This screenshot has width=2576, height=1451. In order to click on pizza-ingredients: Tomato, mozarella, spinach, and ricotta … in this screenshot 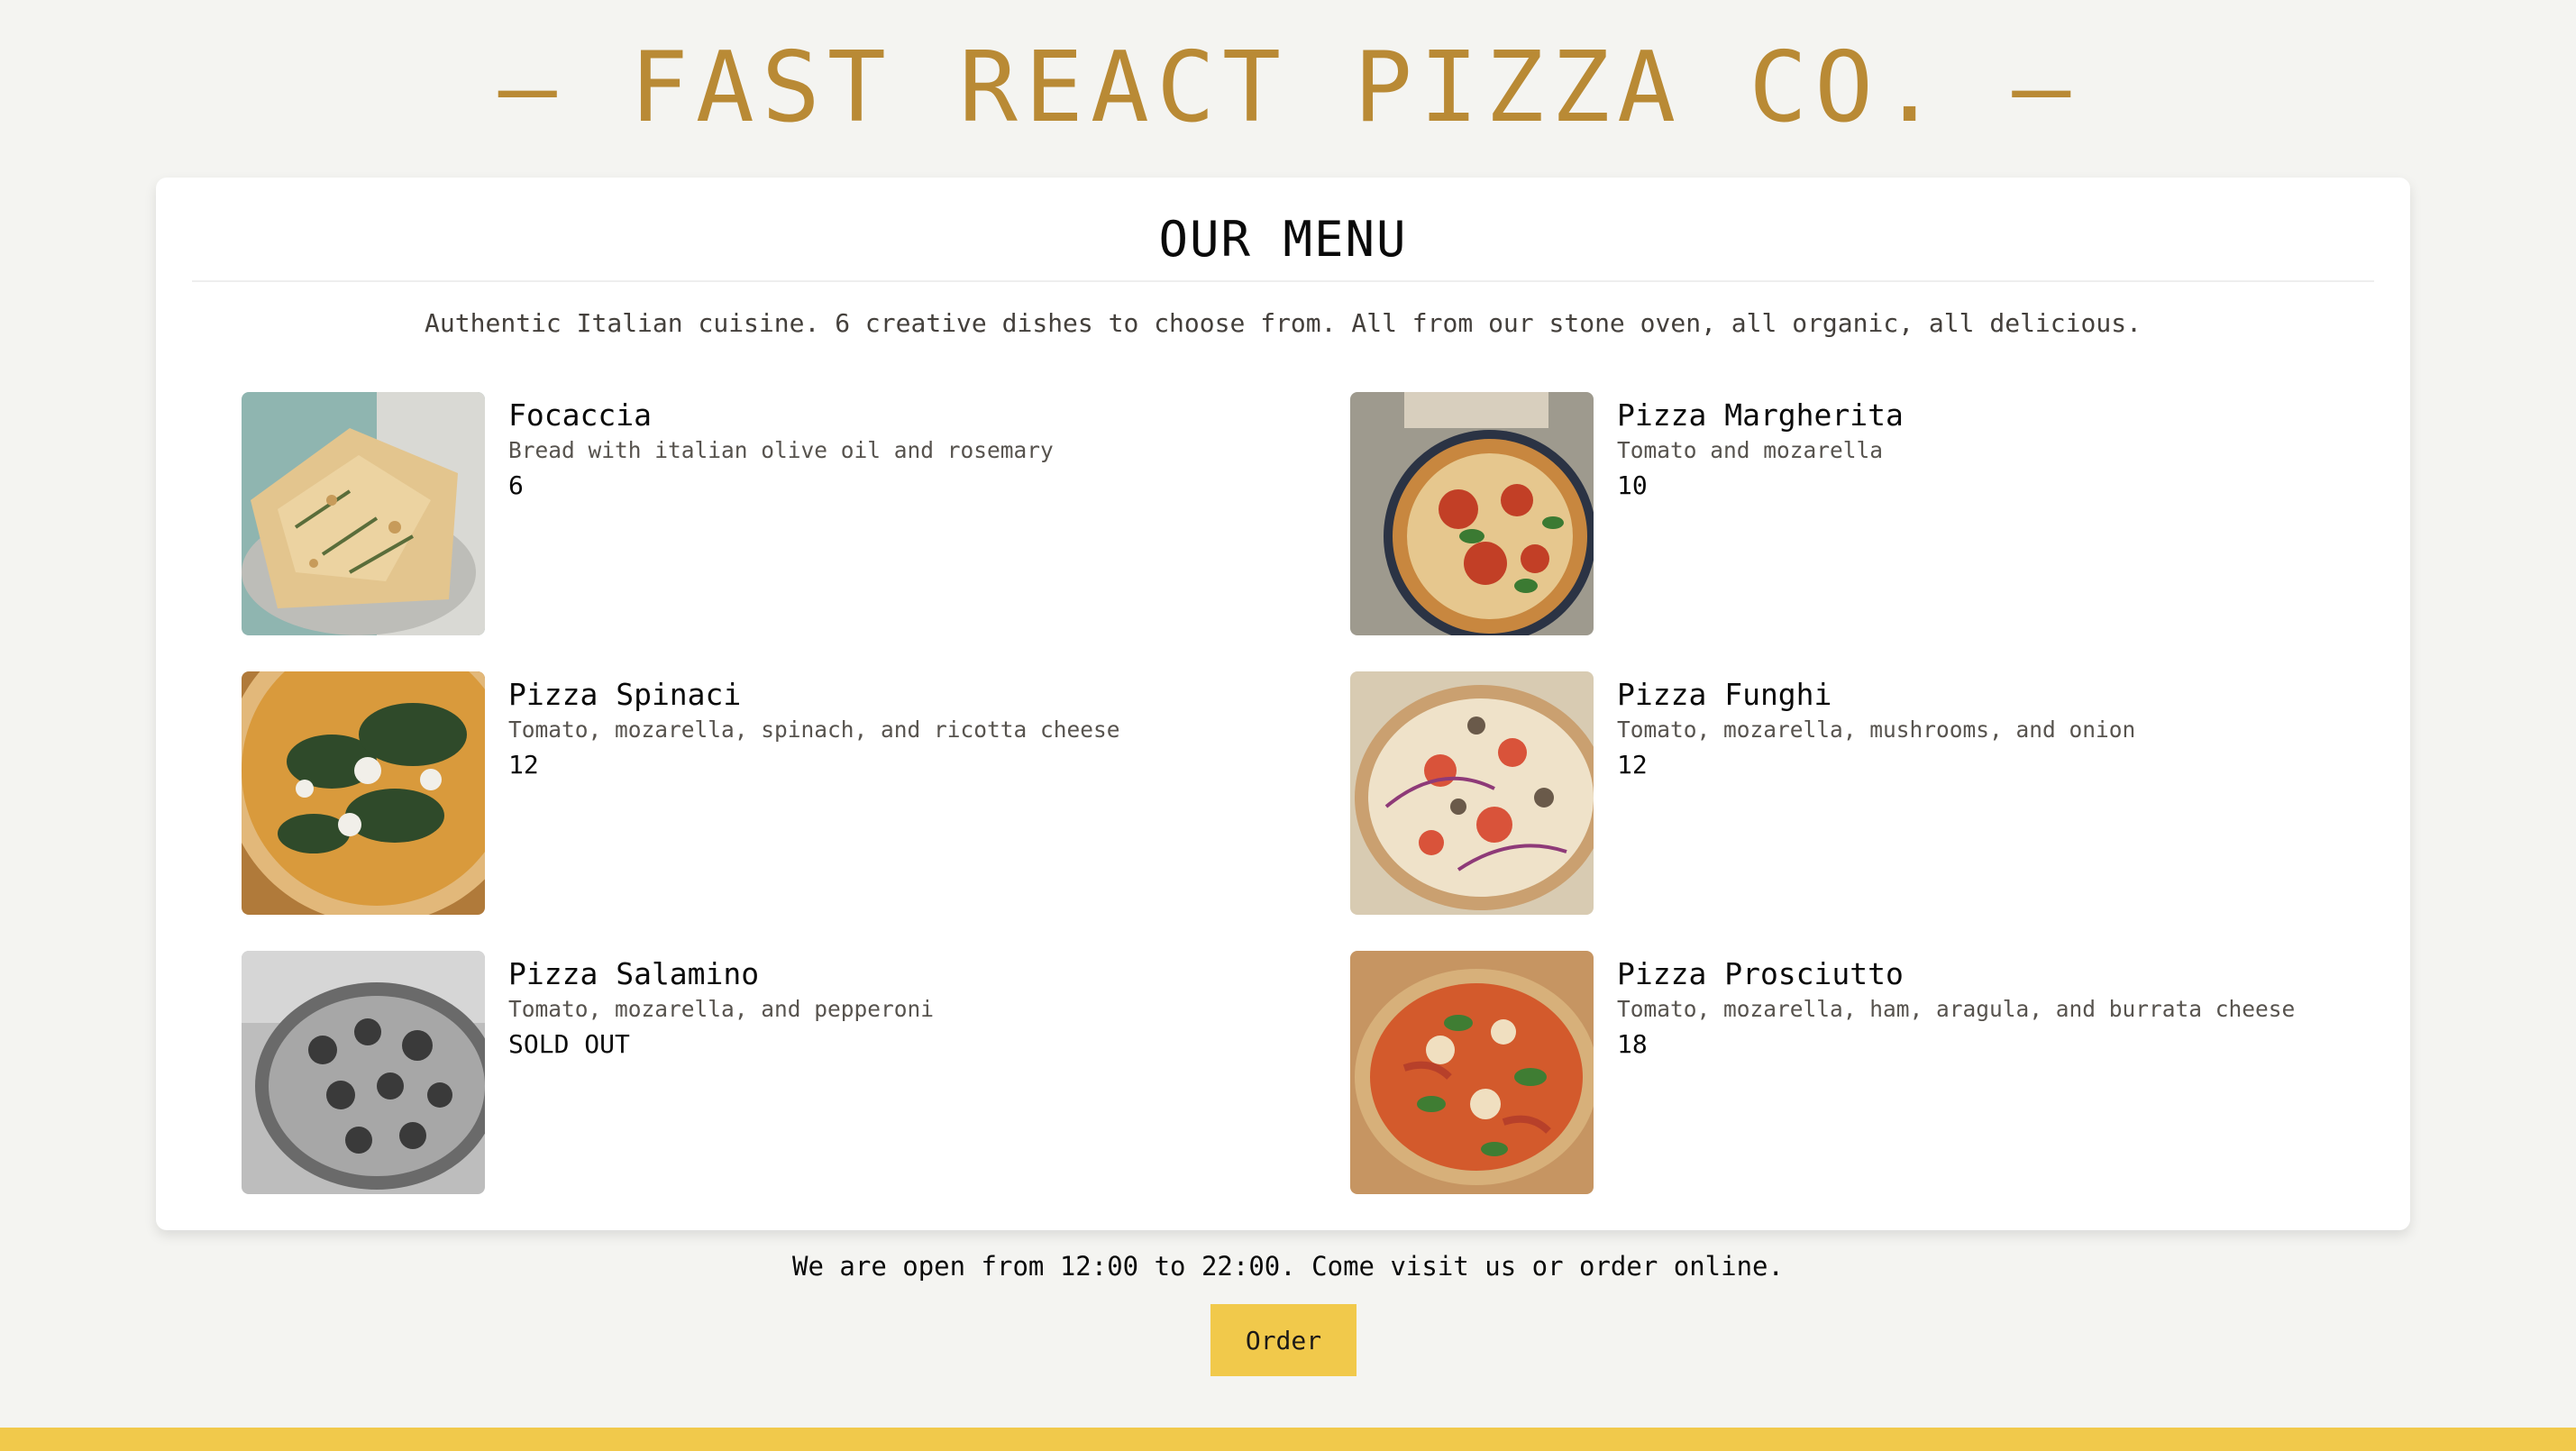, I will do `click(814, 730)`.